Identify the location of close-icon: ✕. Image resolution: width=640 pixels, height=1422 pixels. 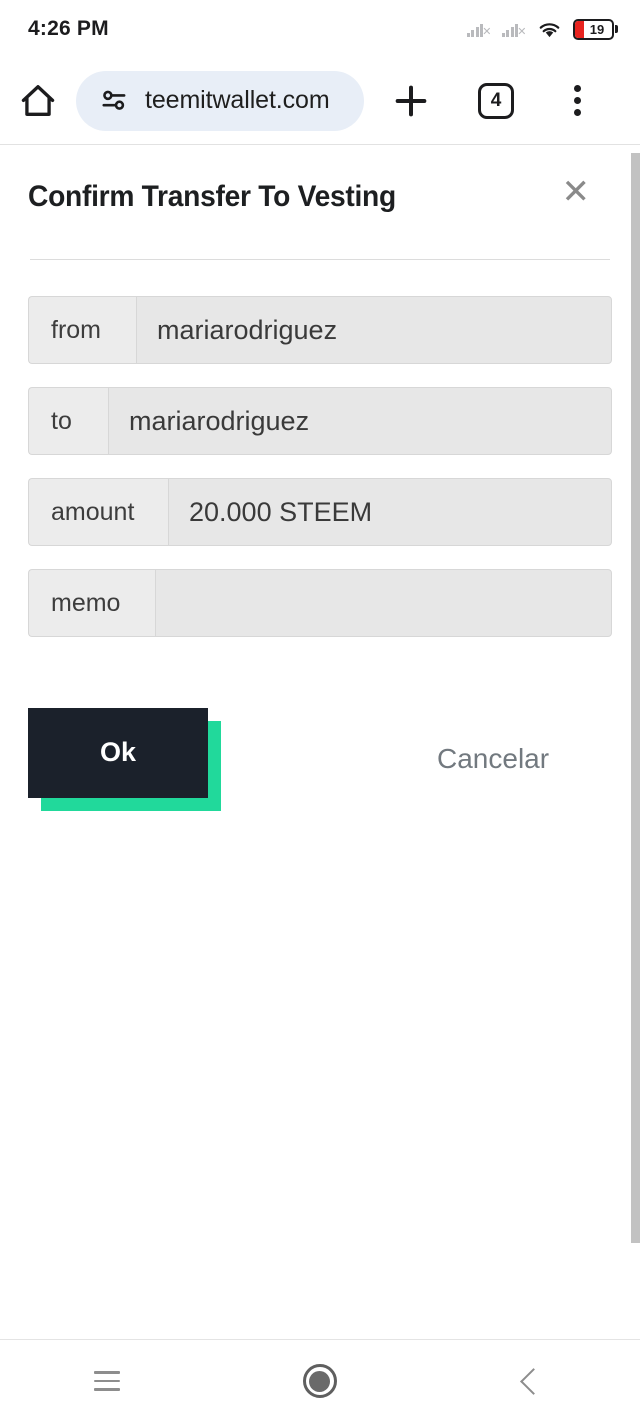
(576, 192).